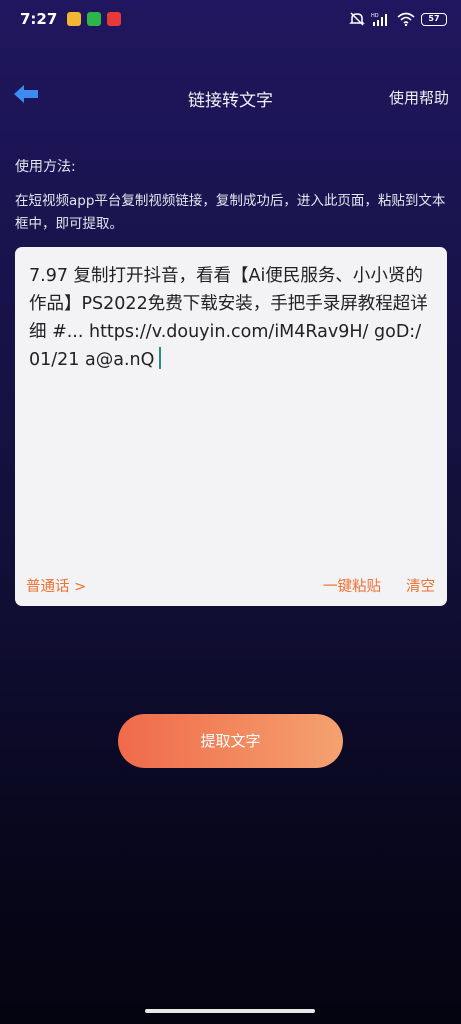  I want to click on battery-indicator: 57, so click(434, 19).